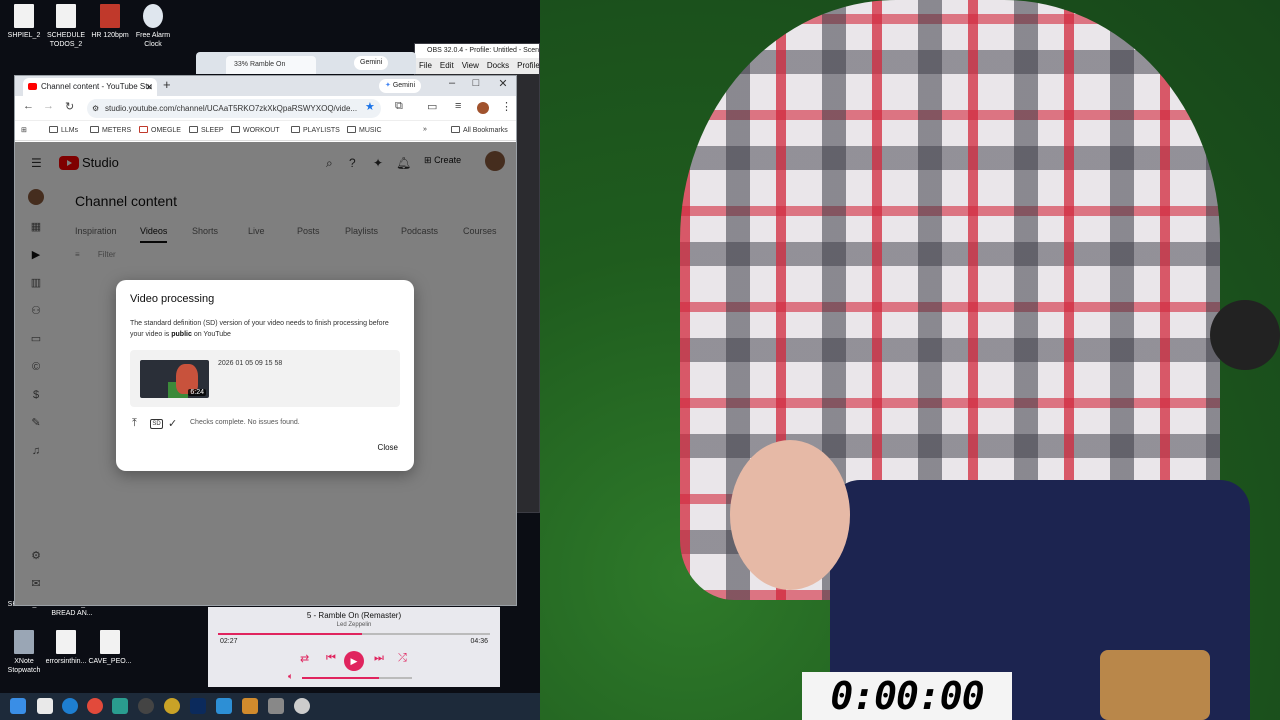  What do you see at coordinates (146, 706) in the screenshot?
I see `obs-icon` at bounding box center [146, 706].